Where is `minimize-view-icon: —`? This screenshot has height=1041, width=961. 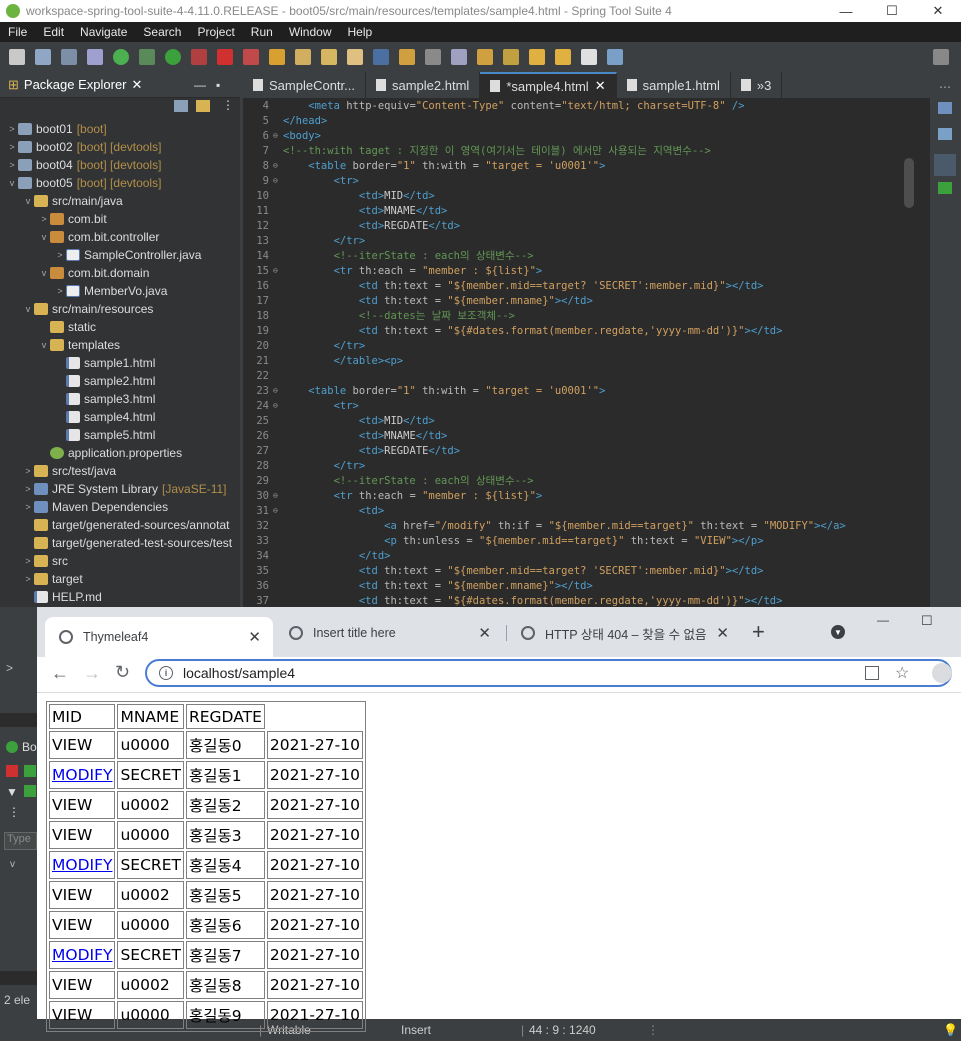 minimize-view-icon: — is located at coordinates (200, 85).